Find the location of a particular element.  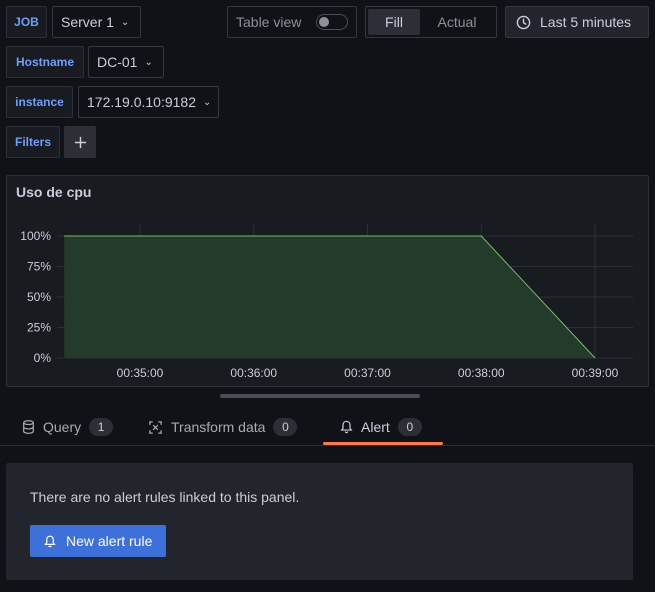

new-alert-rule-label: New alert rule is located at coordinates (109, 541).